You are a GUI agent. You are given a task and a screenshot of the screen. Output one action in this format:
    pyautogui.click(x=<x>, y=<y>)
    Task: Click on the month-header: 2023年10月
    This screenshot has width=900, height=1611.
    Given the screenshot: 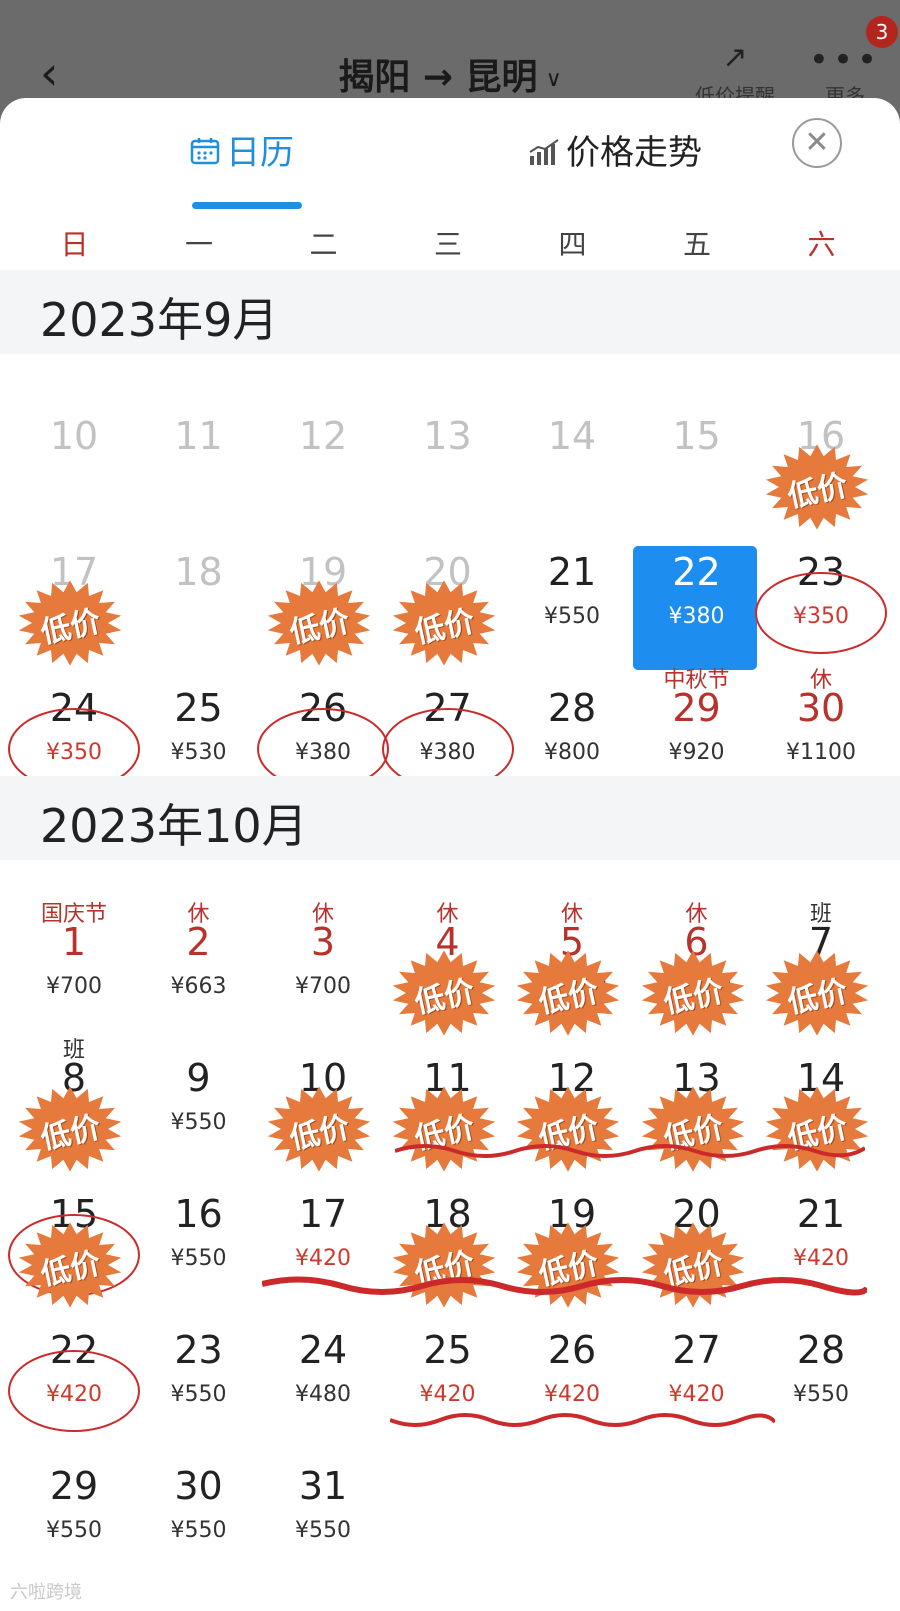 What is the action you would take?
    pyautogui.click(x=450, y=818)
    